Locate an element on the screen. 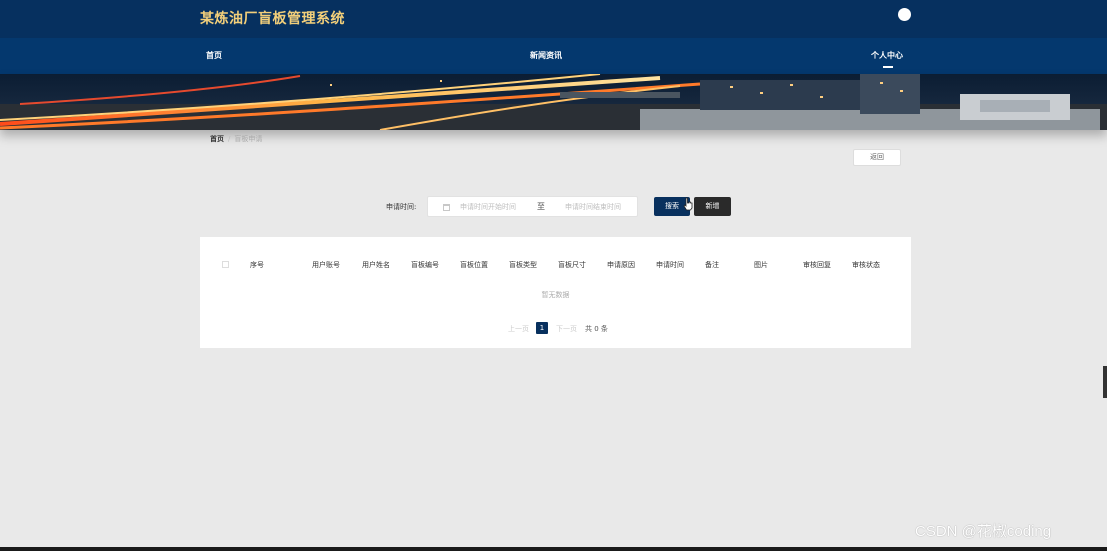  side-scroll-handle is located at coordinates (1105, 382).